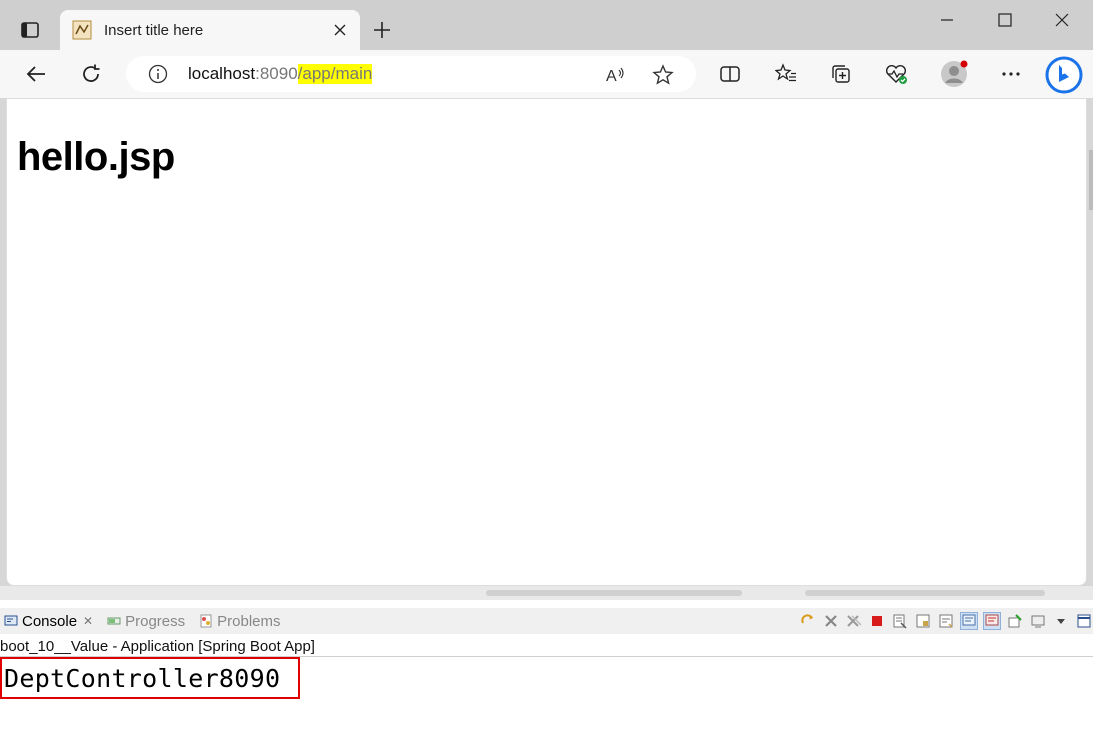 The image size is (1093, 751). What do you see at coordinates (158, 74) in the screenshot?
I see `site-info-icon` at bounding box center [158, 74].